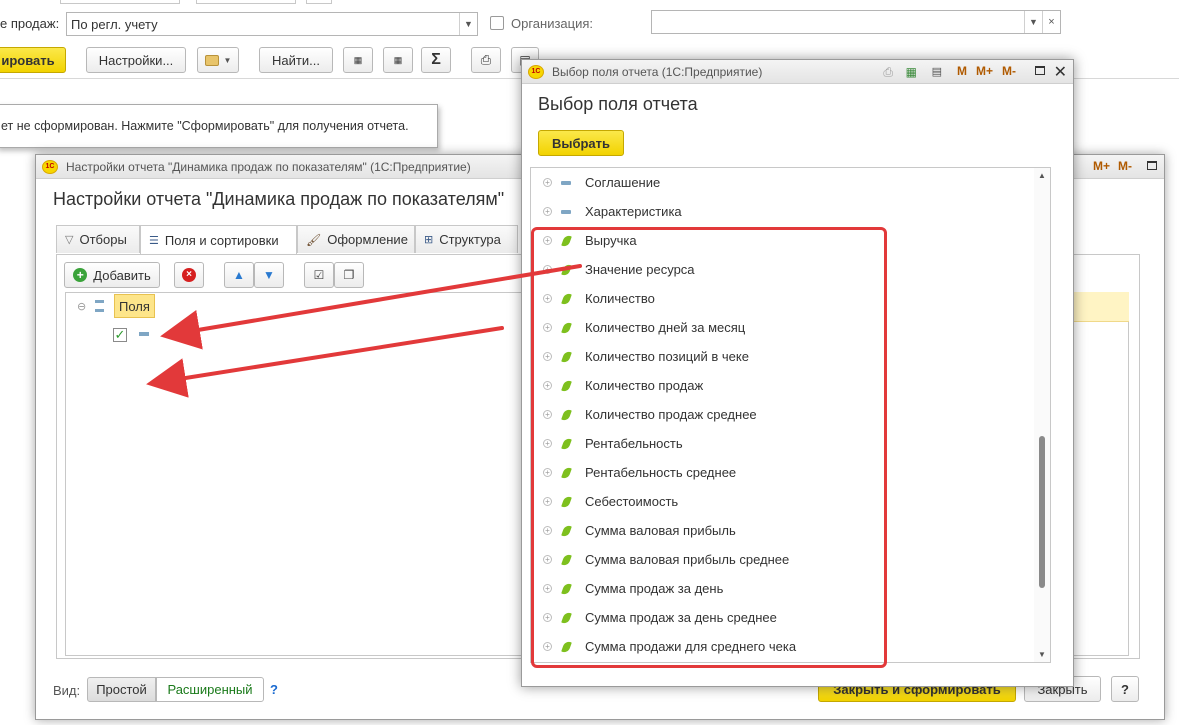  Describe the element at coordinates (325, 362) in the screenshot. I see `arrow-to-empty-area` at that location.